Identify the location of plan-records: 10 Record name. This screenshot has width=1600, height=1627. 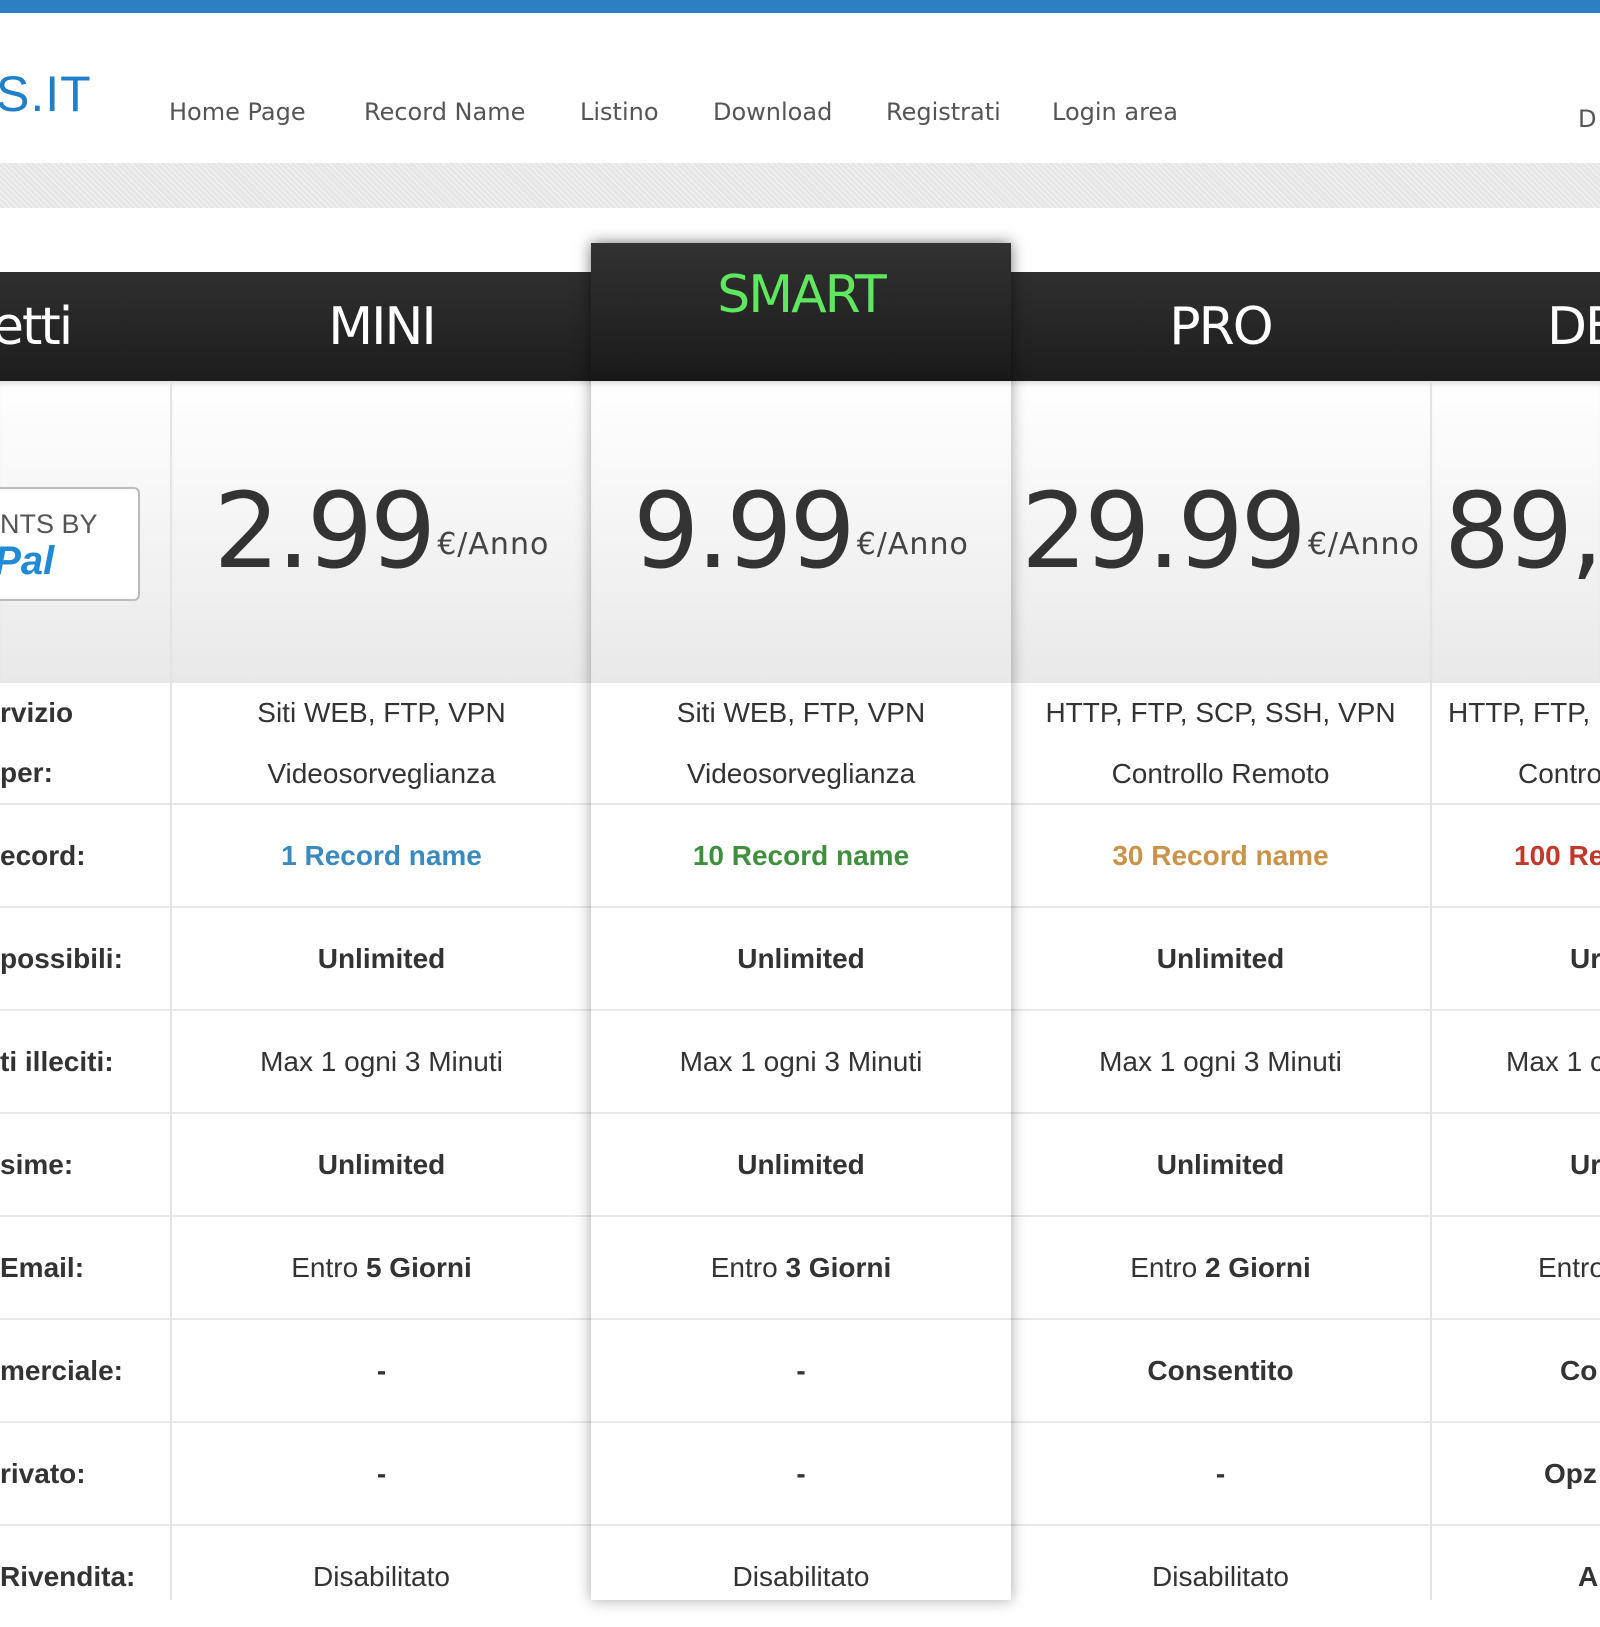
(801, 854).